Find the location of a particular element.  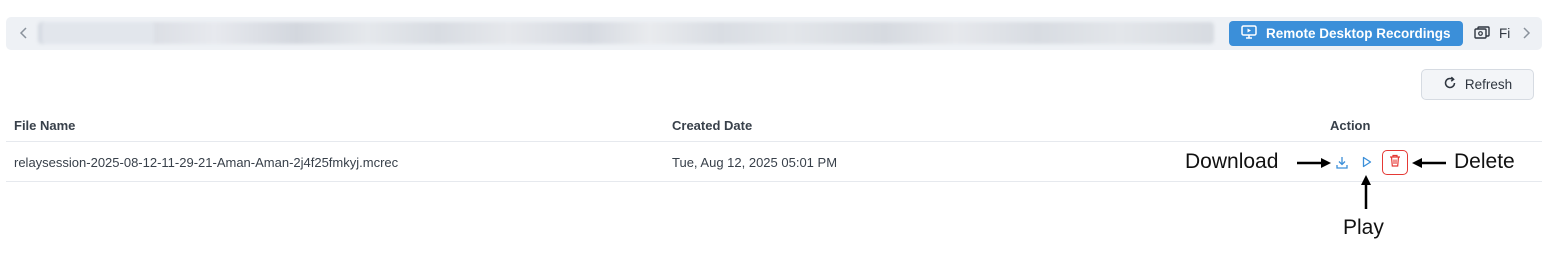

arrow-to-delete is located at coordinates (1429, 163).